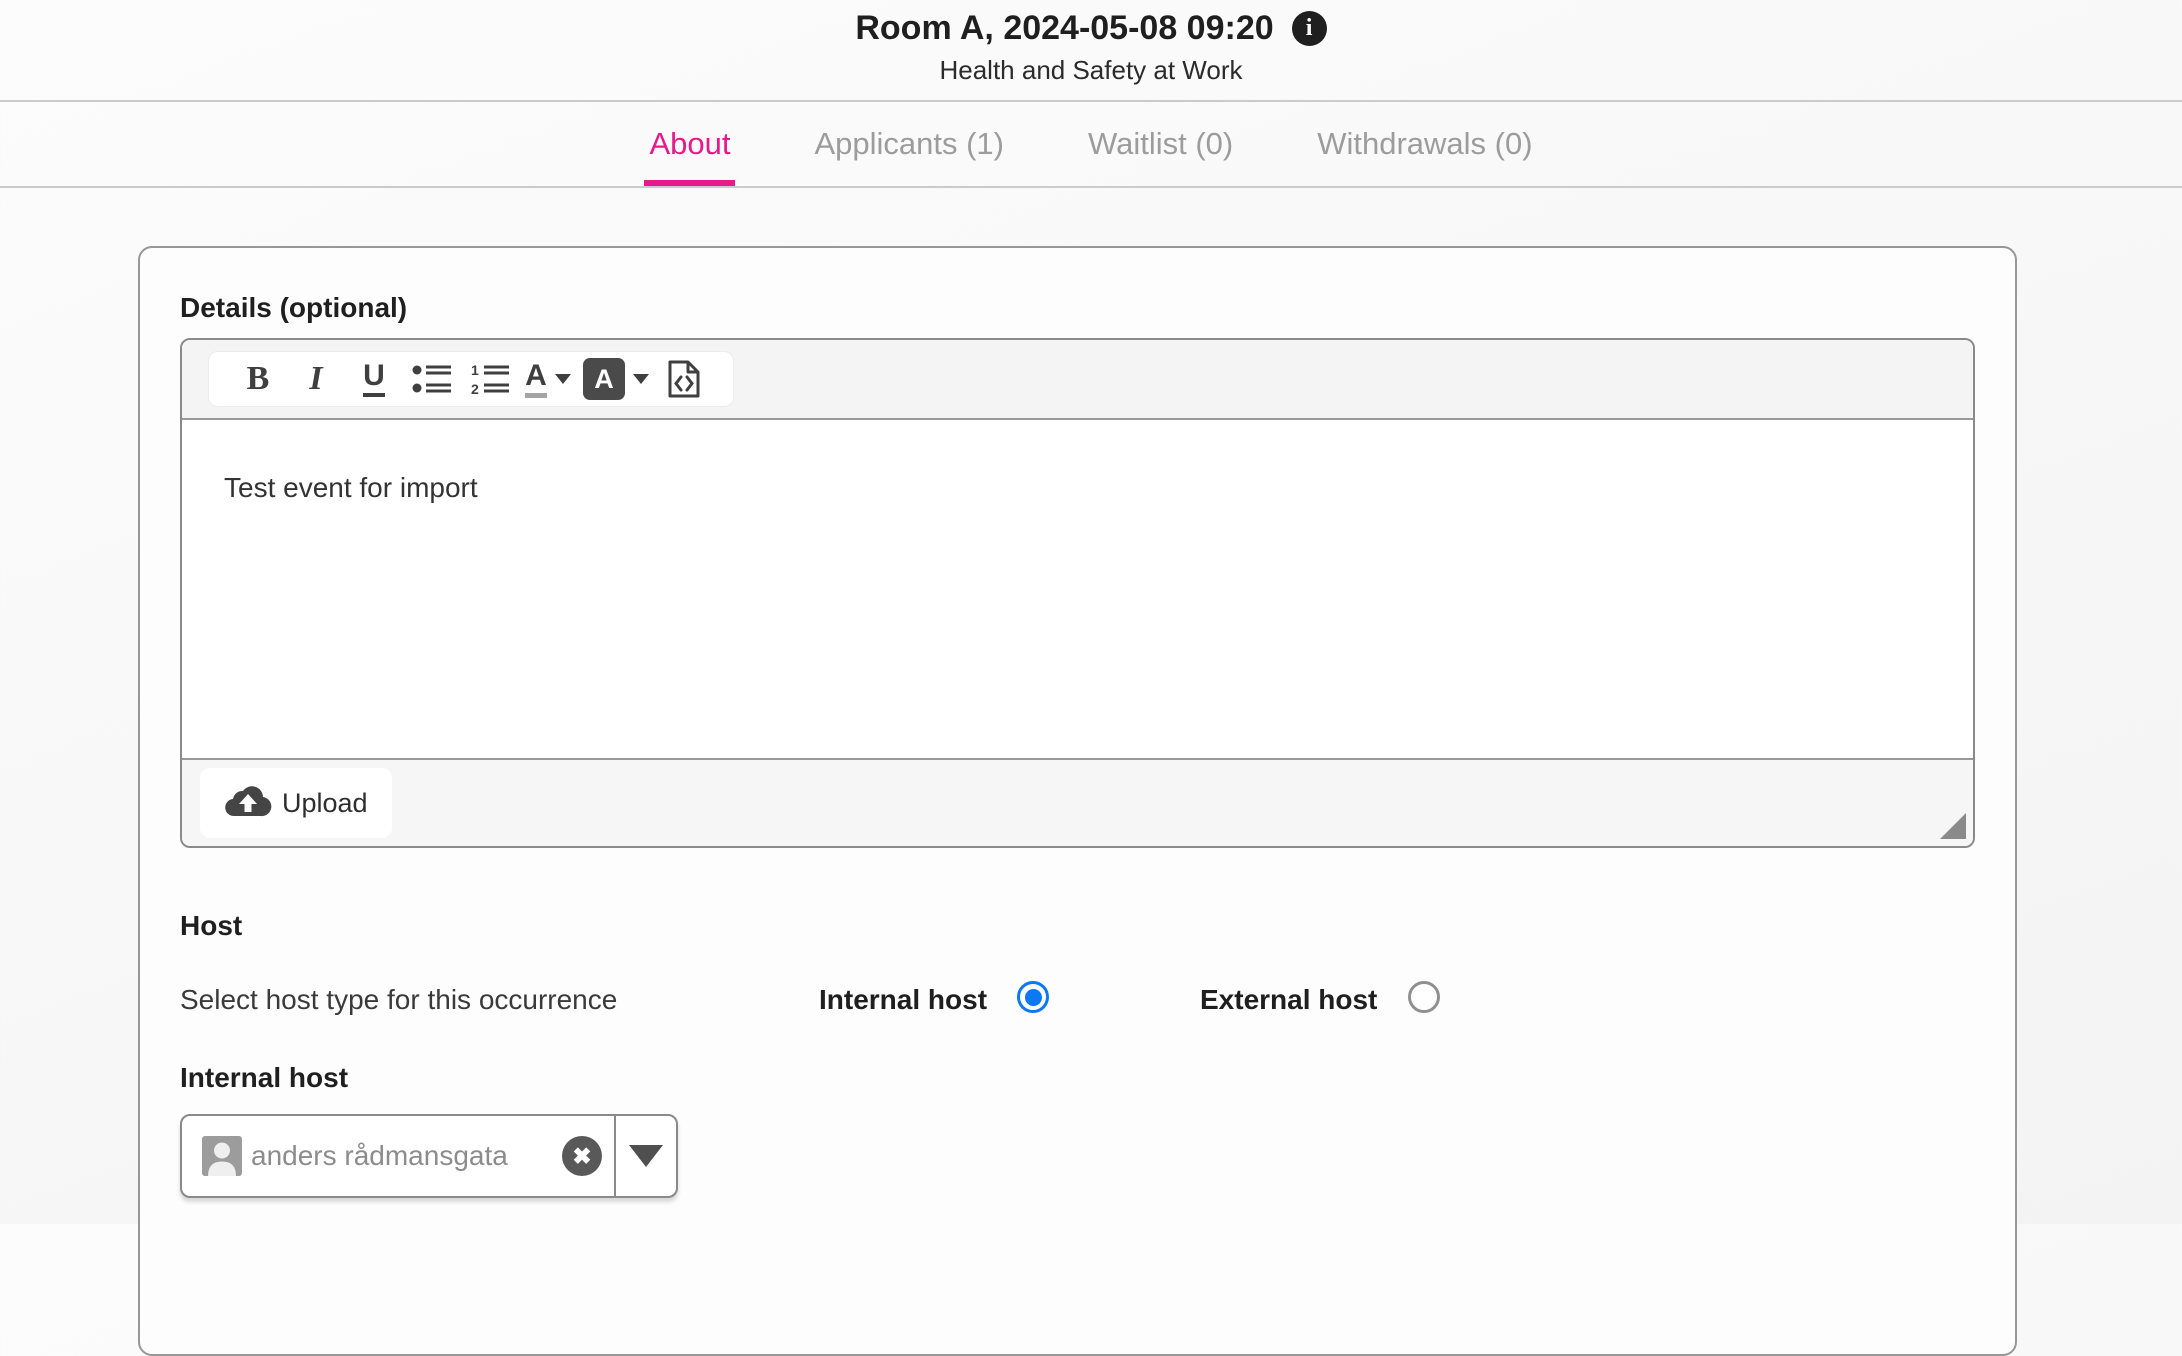  What do you see at coordinates (1953, 826) in the screenshot?
I see `resize-handle` at bounding box center [1953, 826].